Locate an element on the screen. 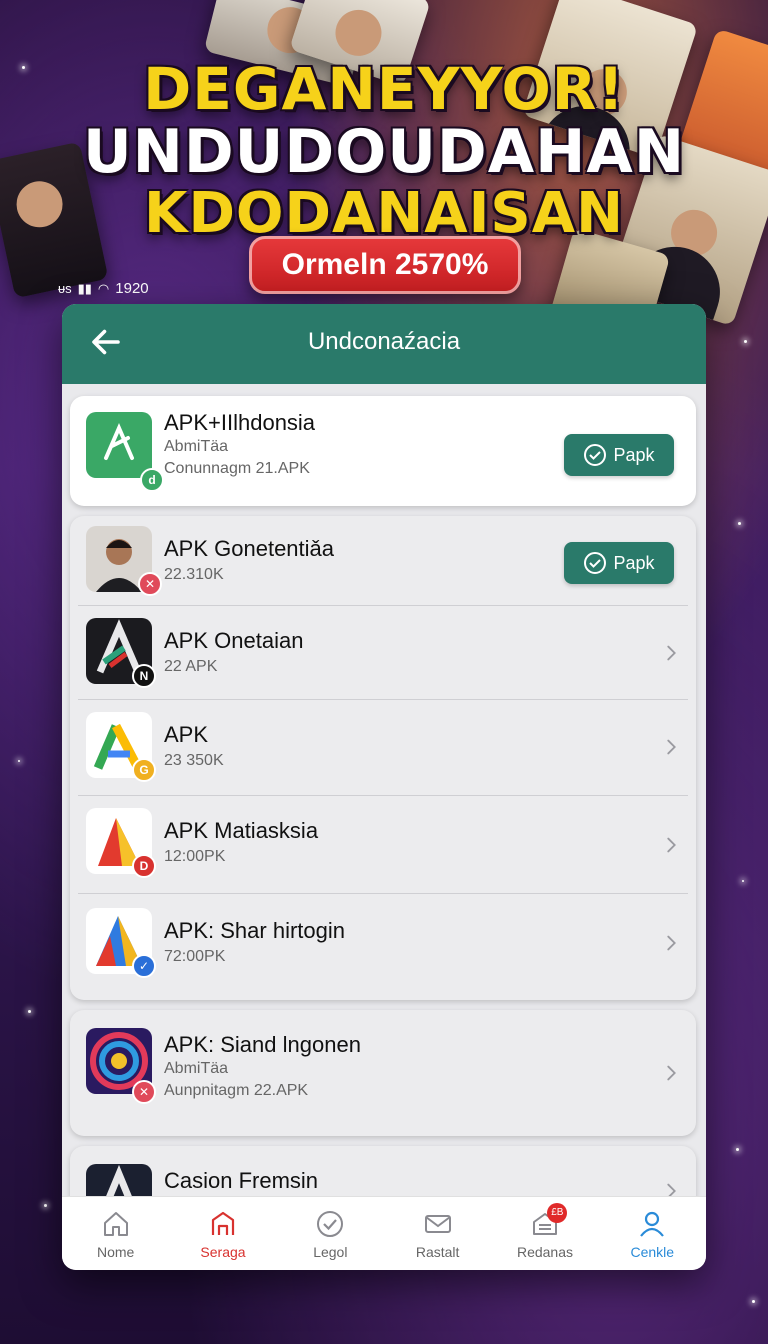 The height and width of the screenshot is (1344, 768). nav-label: Cenkle is located at coordinates (652, 1251).